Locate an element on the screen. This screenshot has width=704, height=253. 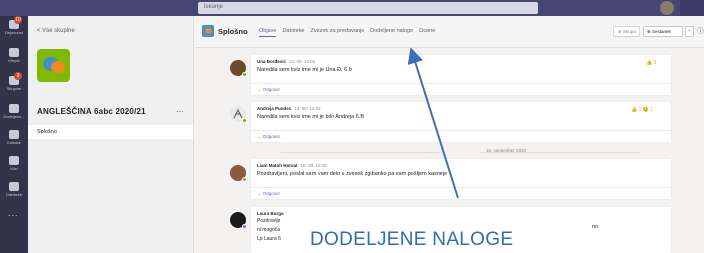
notification-badge: 10 is located at coordinates (18, 20).